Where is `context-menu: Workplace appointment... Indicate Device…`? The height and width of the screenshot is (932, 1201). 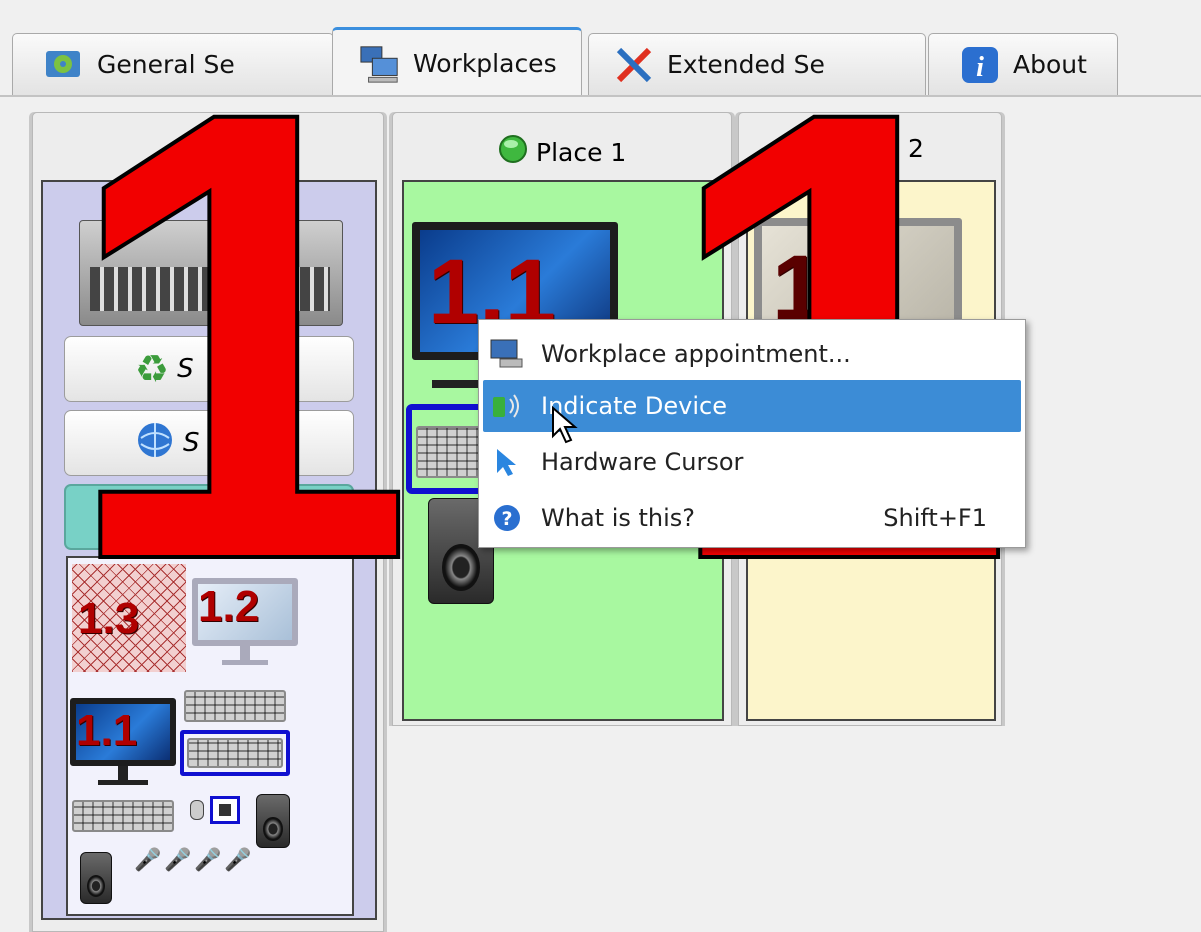
context-menu: Workplace appointment... Indicate Device… is located at coordinates (752, 433).